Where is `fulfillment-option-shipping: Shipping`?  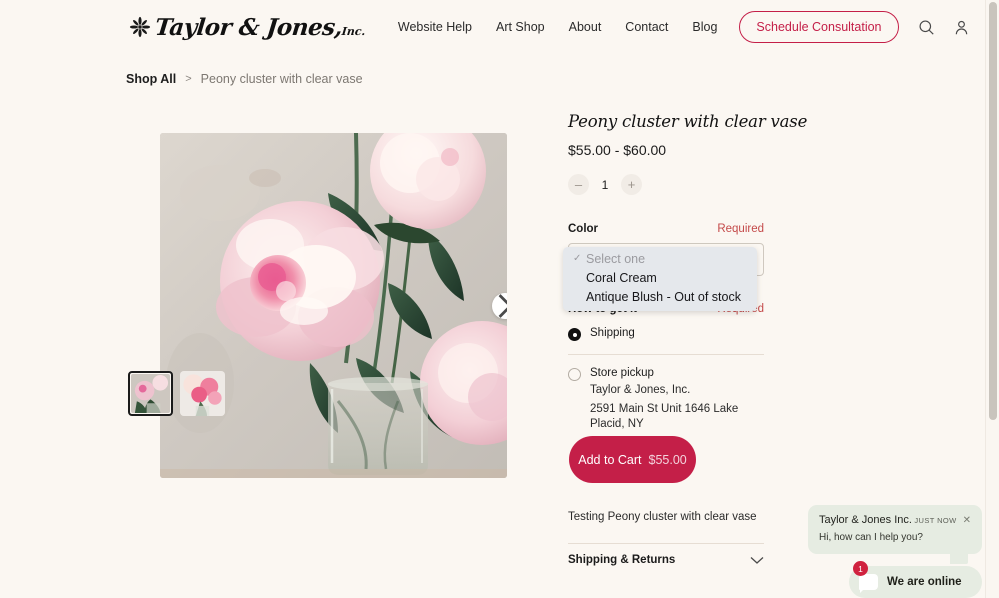 fulfillment-option-shipping: Shipping is located at coordinates (666, 334).